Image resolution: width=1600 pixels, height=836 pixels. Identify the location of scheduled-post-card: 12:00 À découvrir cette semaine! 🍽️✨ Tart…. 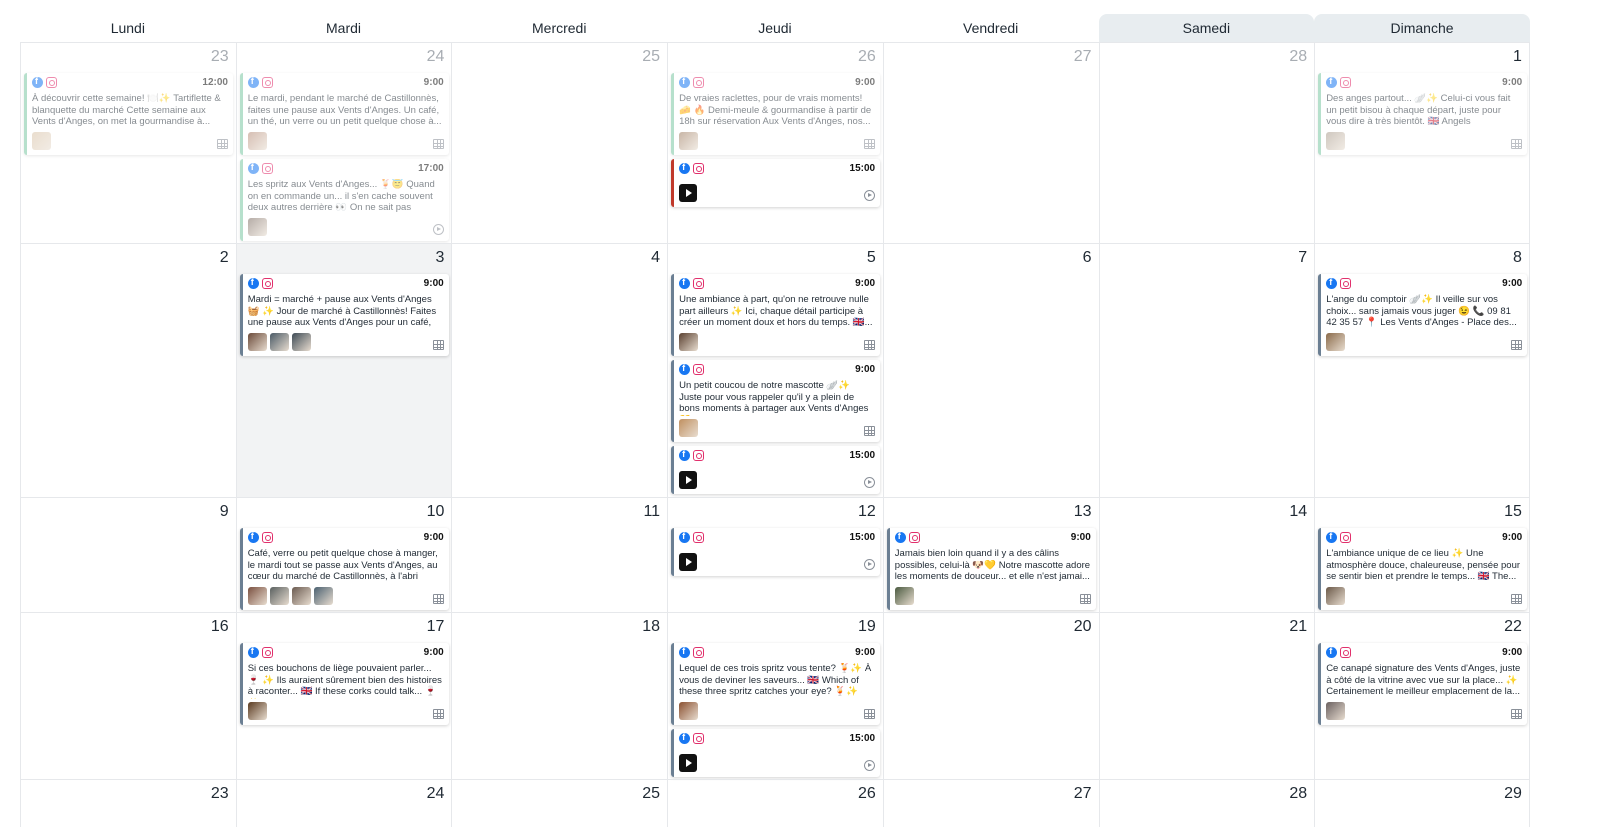
(128, 114).